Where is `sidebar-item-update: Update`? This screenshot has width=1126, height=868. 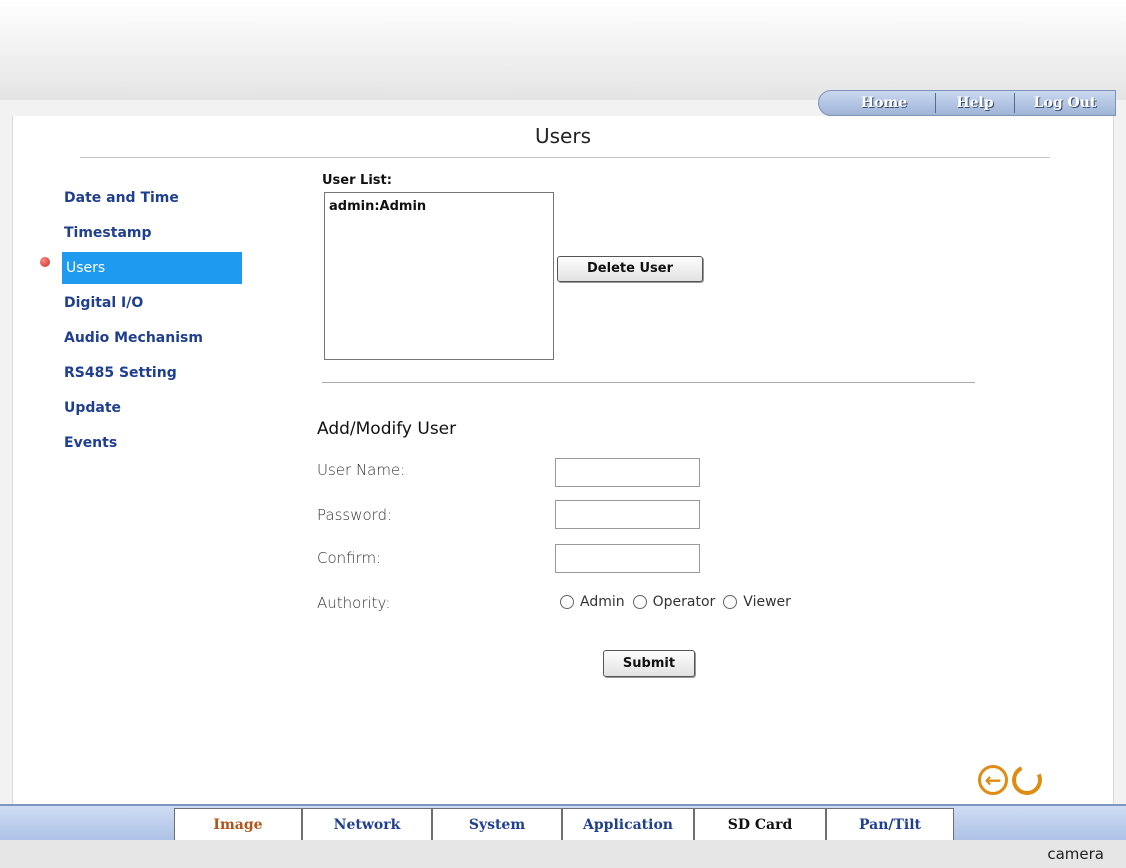 sidebar-item-update: Update is located at coordinates (152, 407).